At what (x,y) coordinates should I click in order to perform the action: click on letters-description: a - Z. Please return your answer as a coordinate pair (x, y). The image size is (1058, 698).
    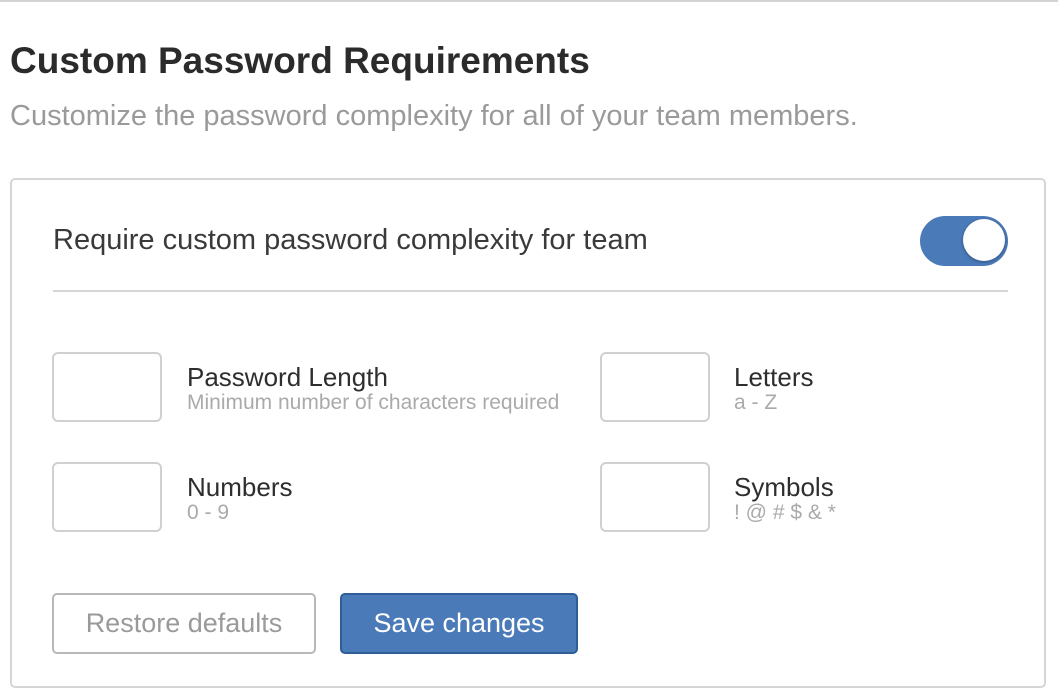
    Looking at the image, I should click on (756, 402).